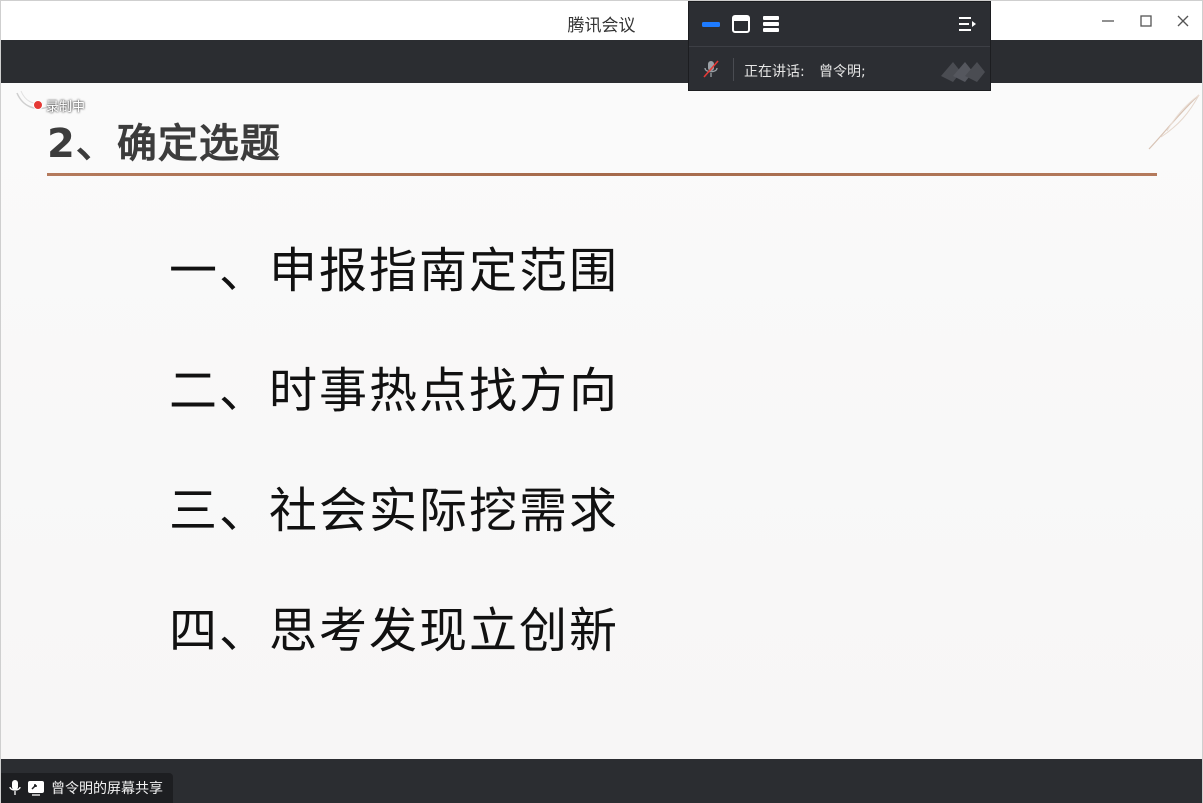 The width and height of the screenshot is (1203, 803). What do you see at coordinates (967, 24) in the screenshot?
I see `menu-icon` at bounding box center [967, 24].